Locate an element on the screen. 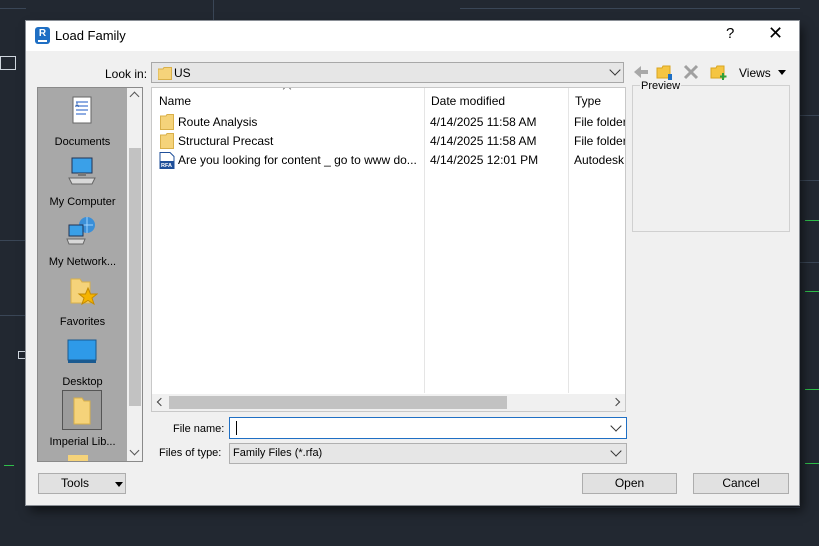 Image resolution: width=819 pixels, height=546 pixels. place-label: Documents is located at coordinates (82, 142).